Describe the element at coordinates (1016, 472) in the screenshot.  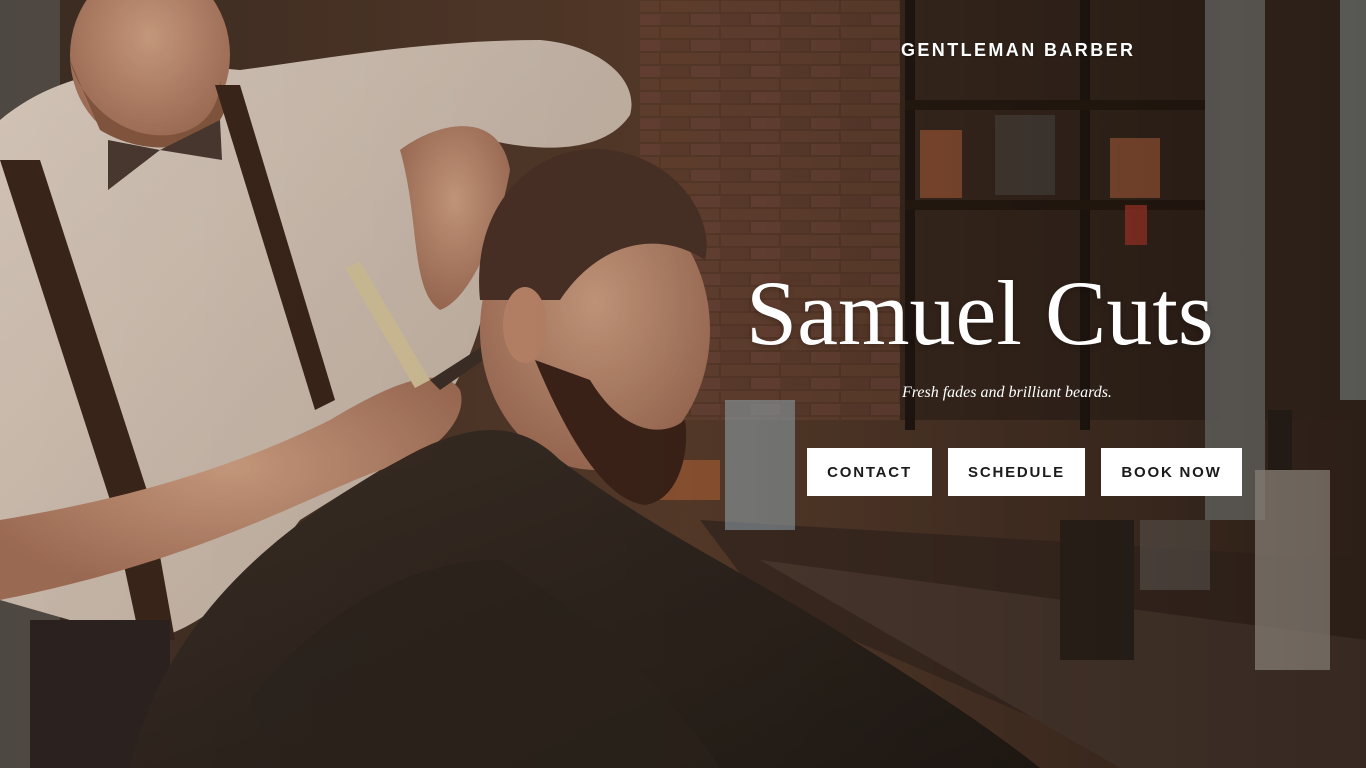
I see `schedule-button: SCHEDULE` at that location.